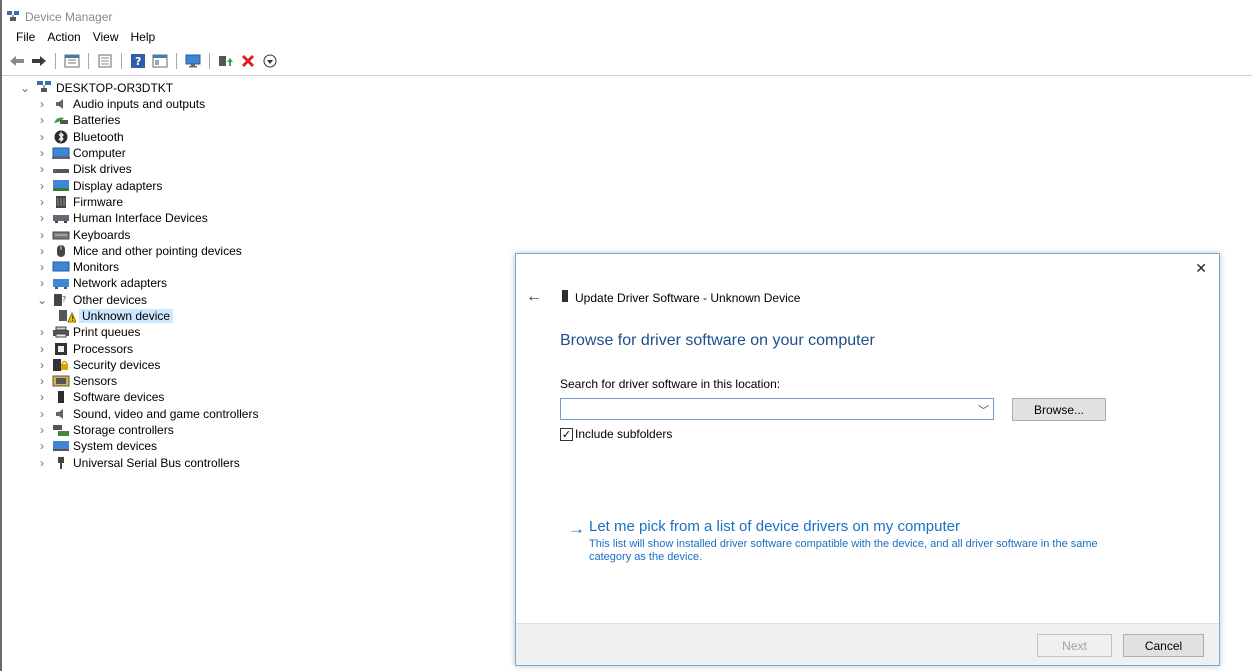 This screenshot has width=1252, height=671. I want to click on cancel-button: Cancel, so click(1163, 645).